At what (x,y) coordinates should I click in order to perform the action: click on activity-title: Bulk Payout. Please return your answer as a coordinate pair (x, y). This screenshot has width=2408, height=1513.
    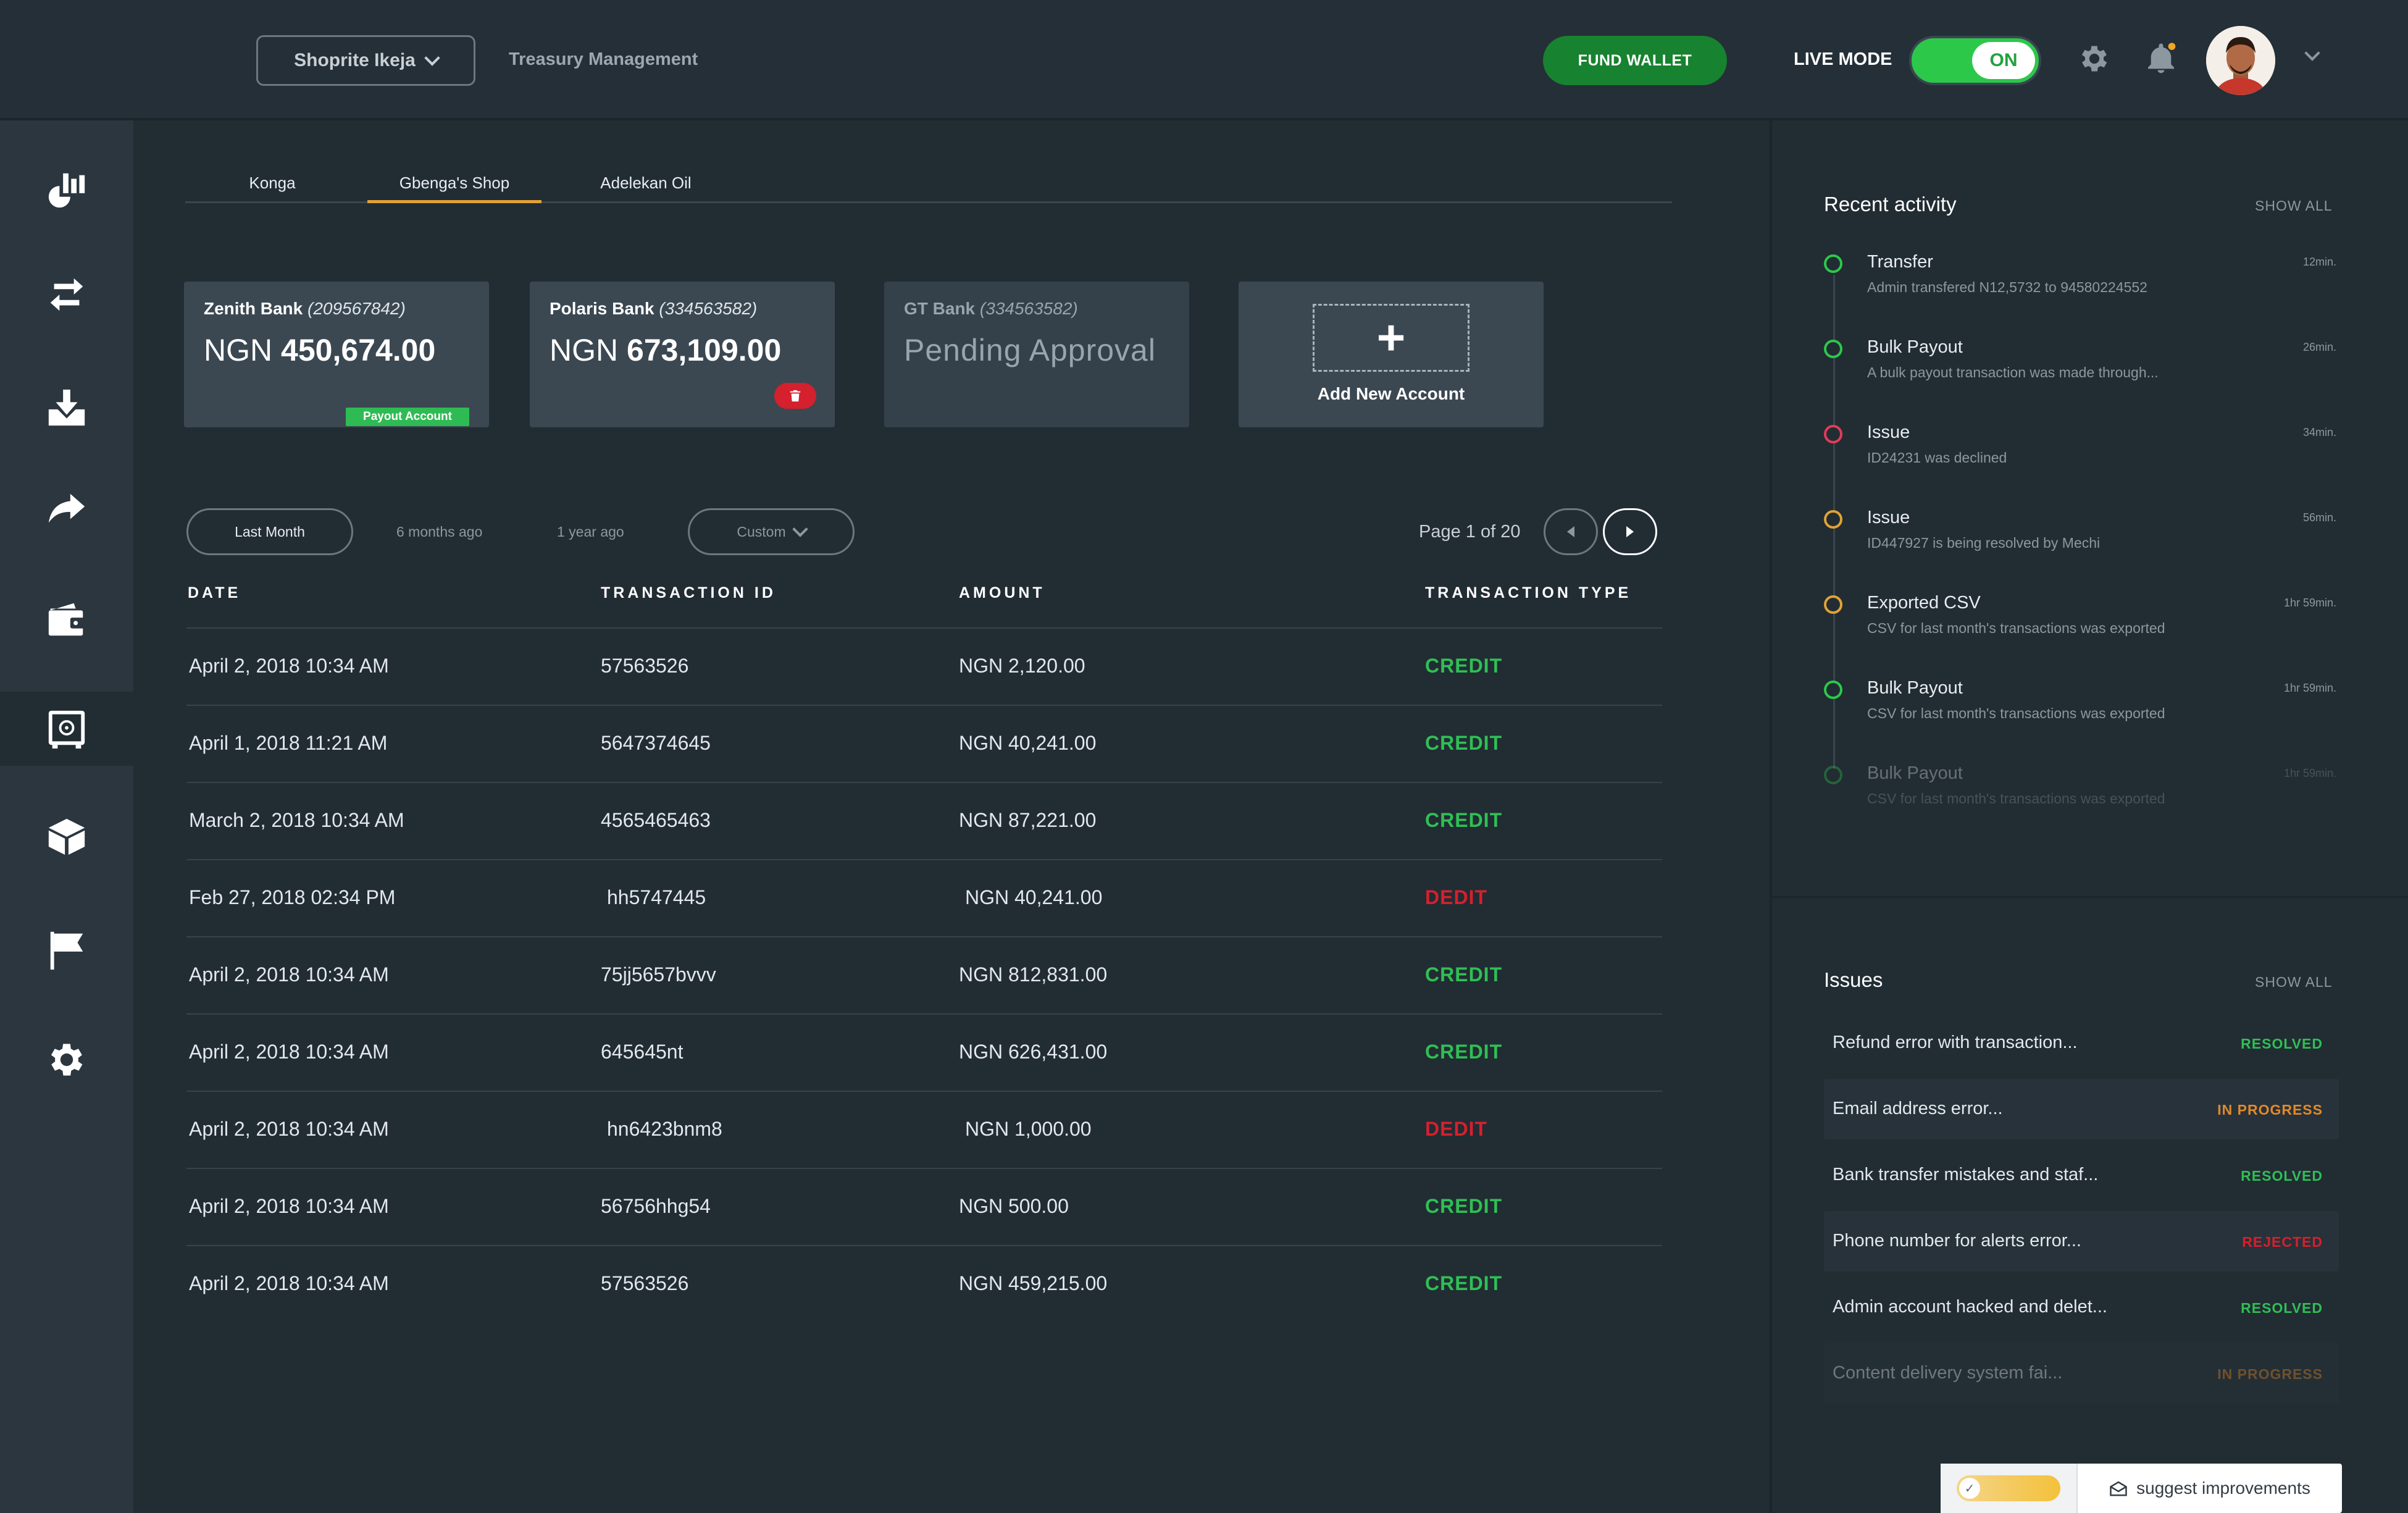
    Looking at the image, I should click on (1915, 347).